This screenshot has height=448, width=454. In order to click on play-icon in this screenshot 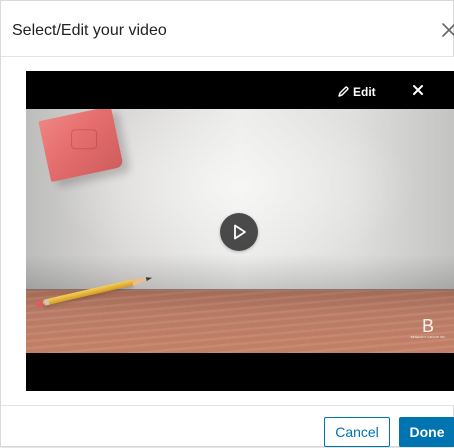, I will do `click(240, 232)`.